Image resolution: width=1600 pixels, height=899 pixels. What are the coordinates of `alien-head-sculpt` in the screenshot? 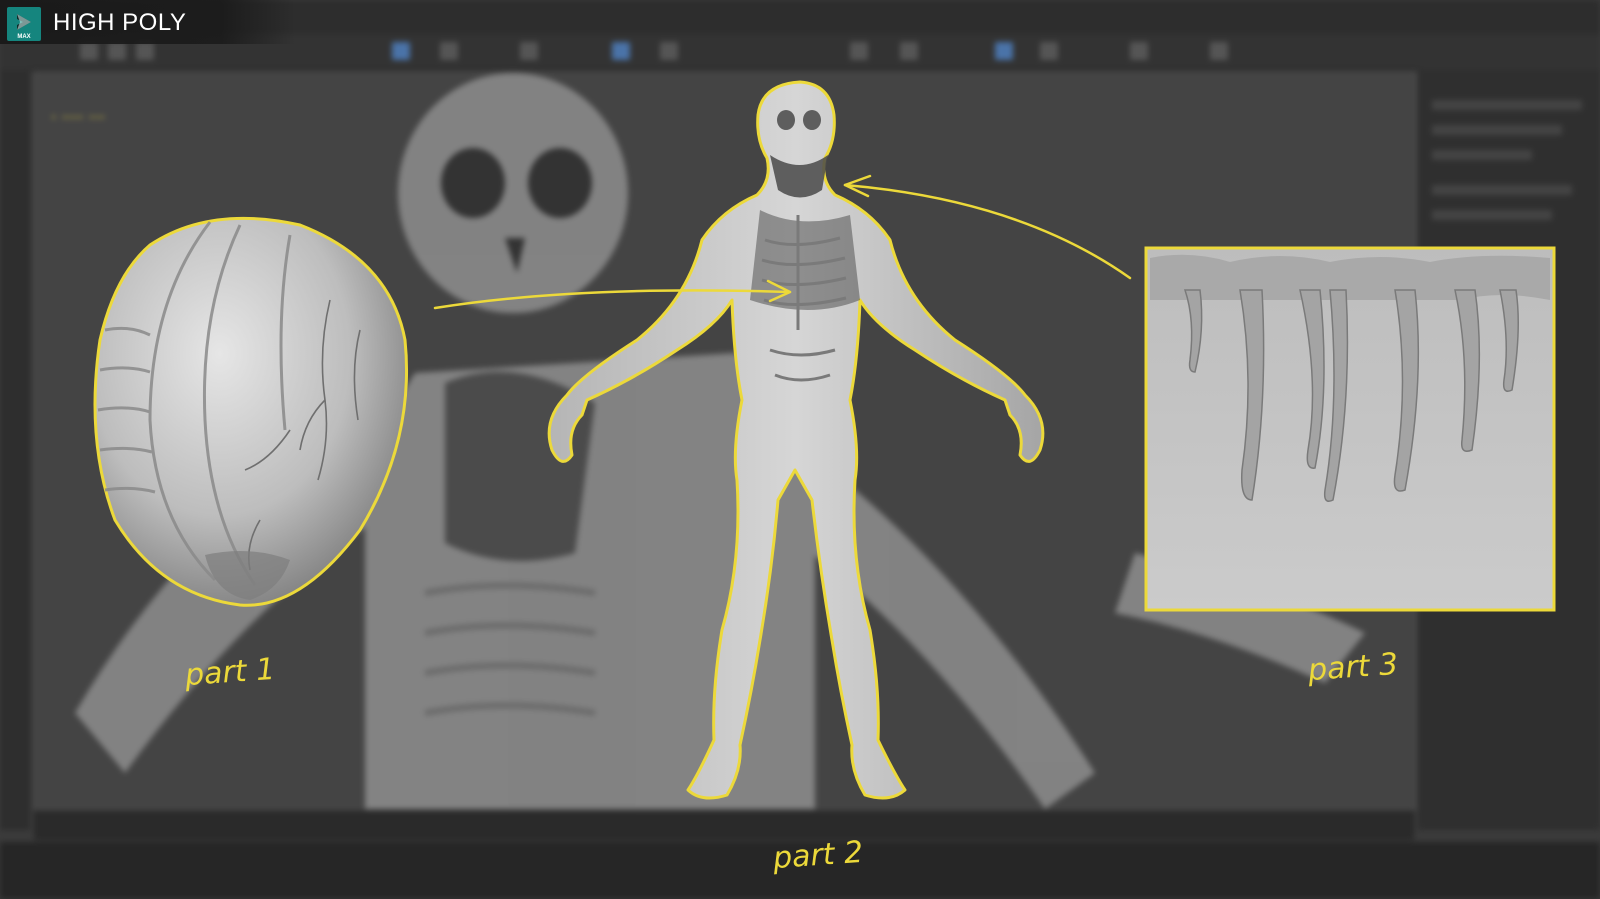 It's located at (251, 411).